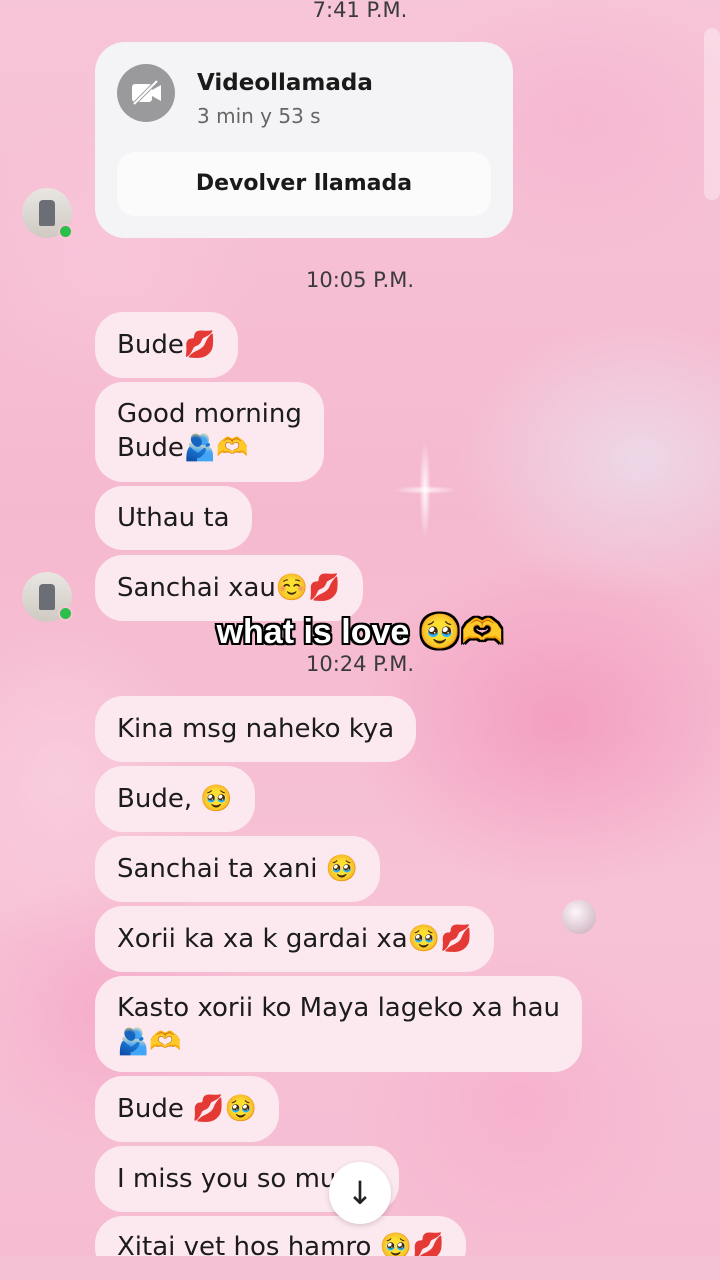 The image size is (720, 1280). Describe the element at coordinates (238, 869) in the screenshot. I see `message-bubble: Sanchai ta xani 🥹` at that location.